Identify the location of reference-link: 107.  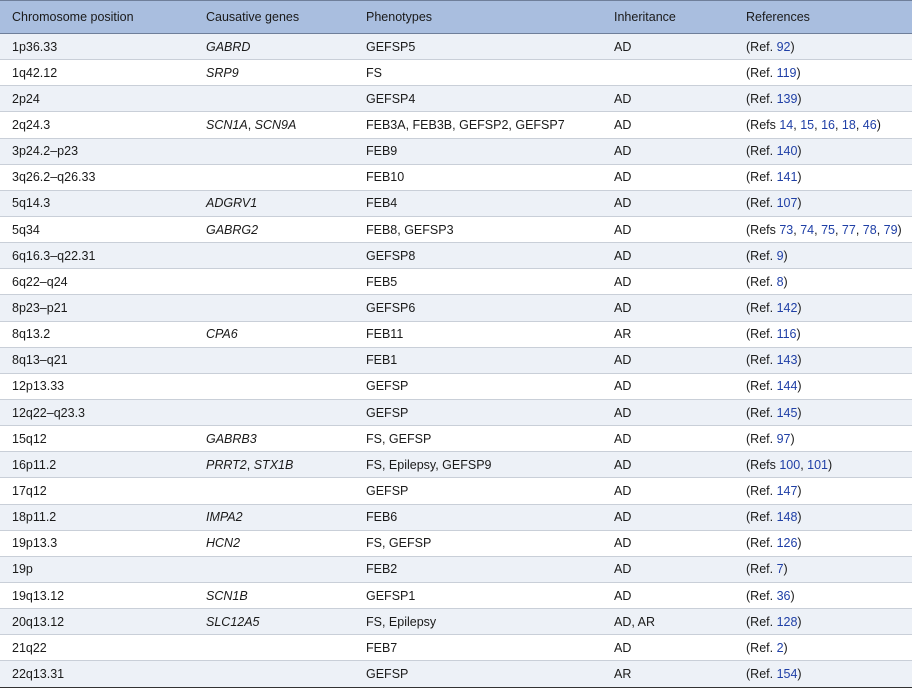
(787, 203).